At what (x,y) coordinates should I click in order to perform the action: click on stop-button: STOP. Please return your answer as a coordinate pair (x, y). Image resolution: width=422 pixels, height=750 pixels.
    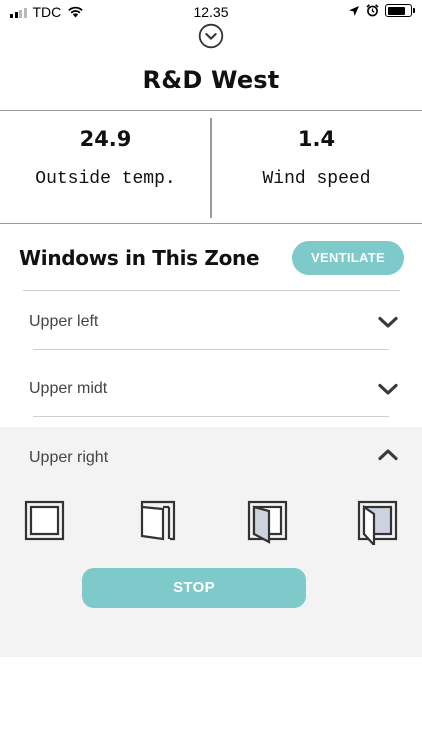
    Looking at the image, I should click on (194, 588).